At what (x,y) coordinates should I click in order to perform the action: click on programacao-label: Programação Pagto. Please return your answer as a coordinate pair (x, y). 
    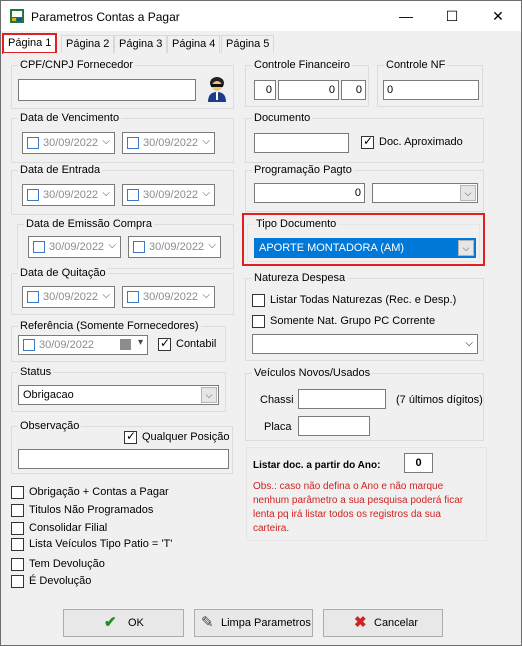
    Looking at the image, I should click on (303, 170).